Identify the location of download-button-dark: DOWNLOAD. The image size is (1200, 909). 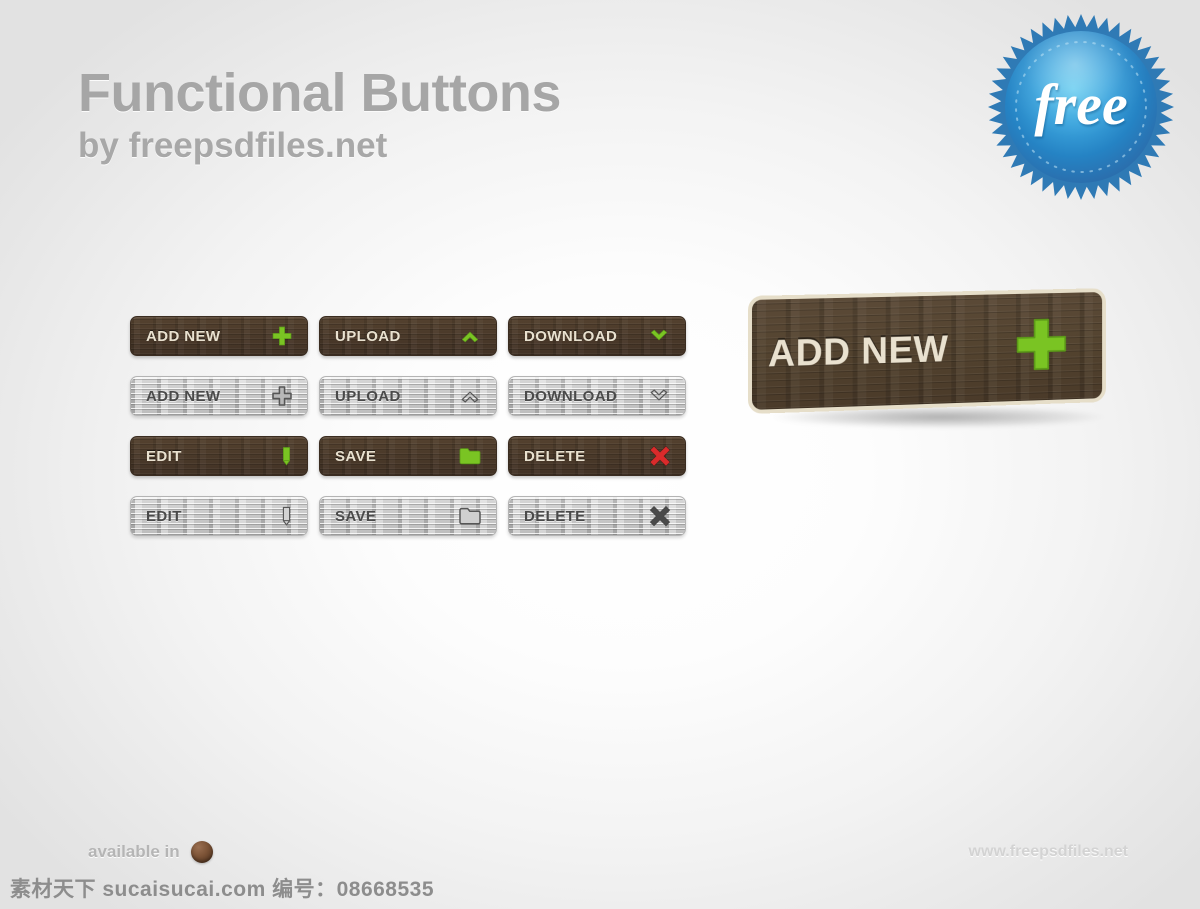
(597, 336).